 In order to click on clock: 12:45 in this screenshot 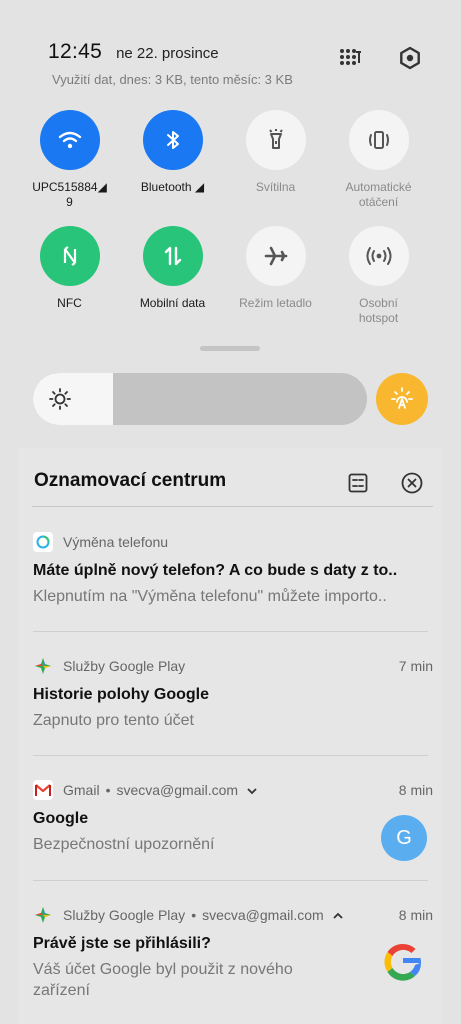, I will do `click(75, 51)`.